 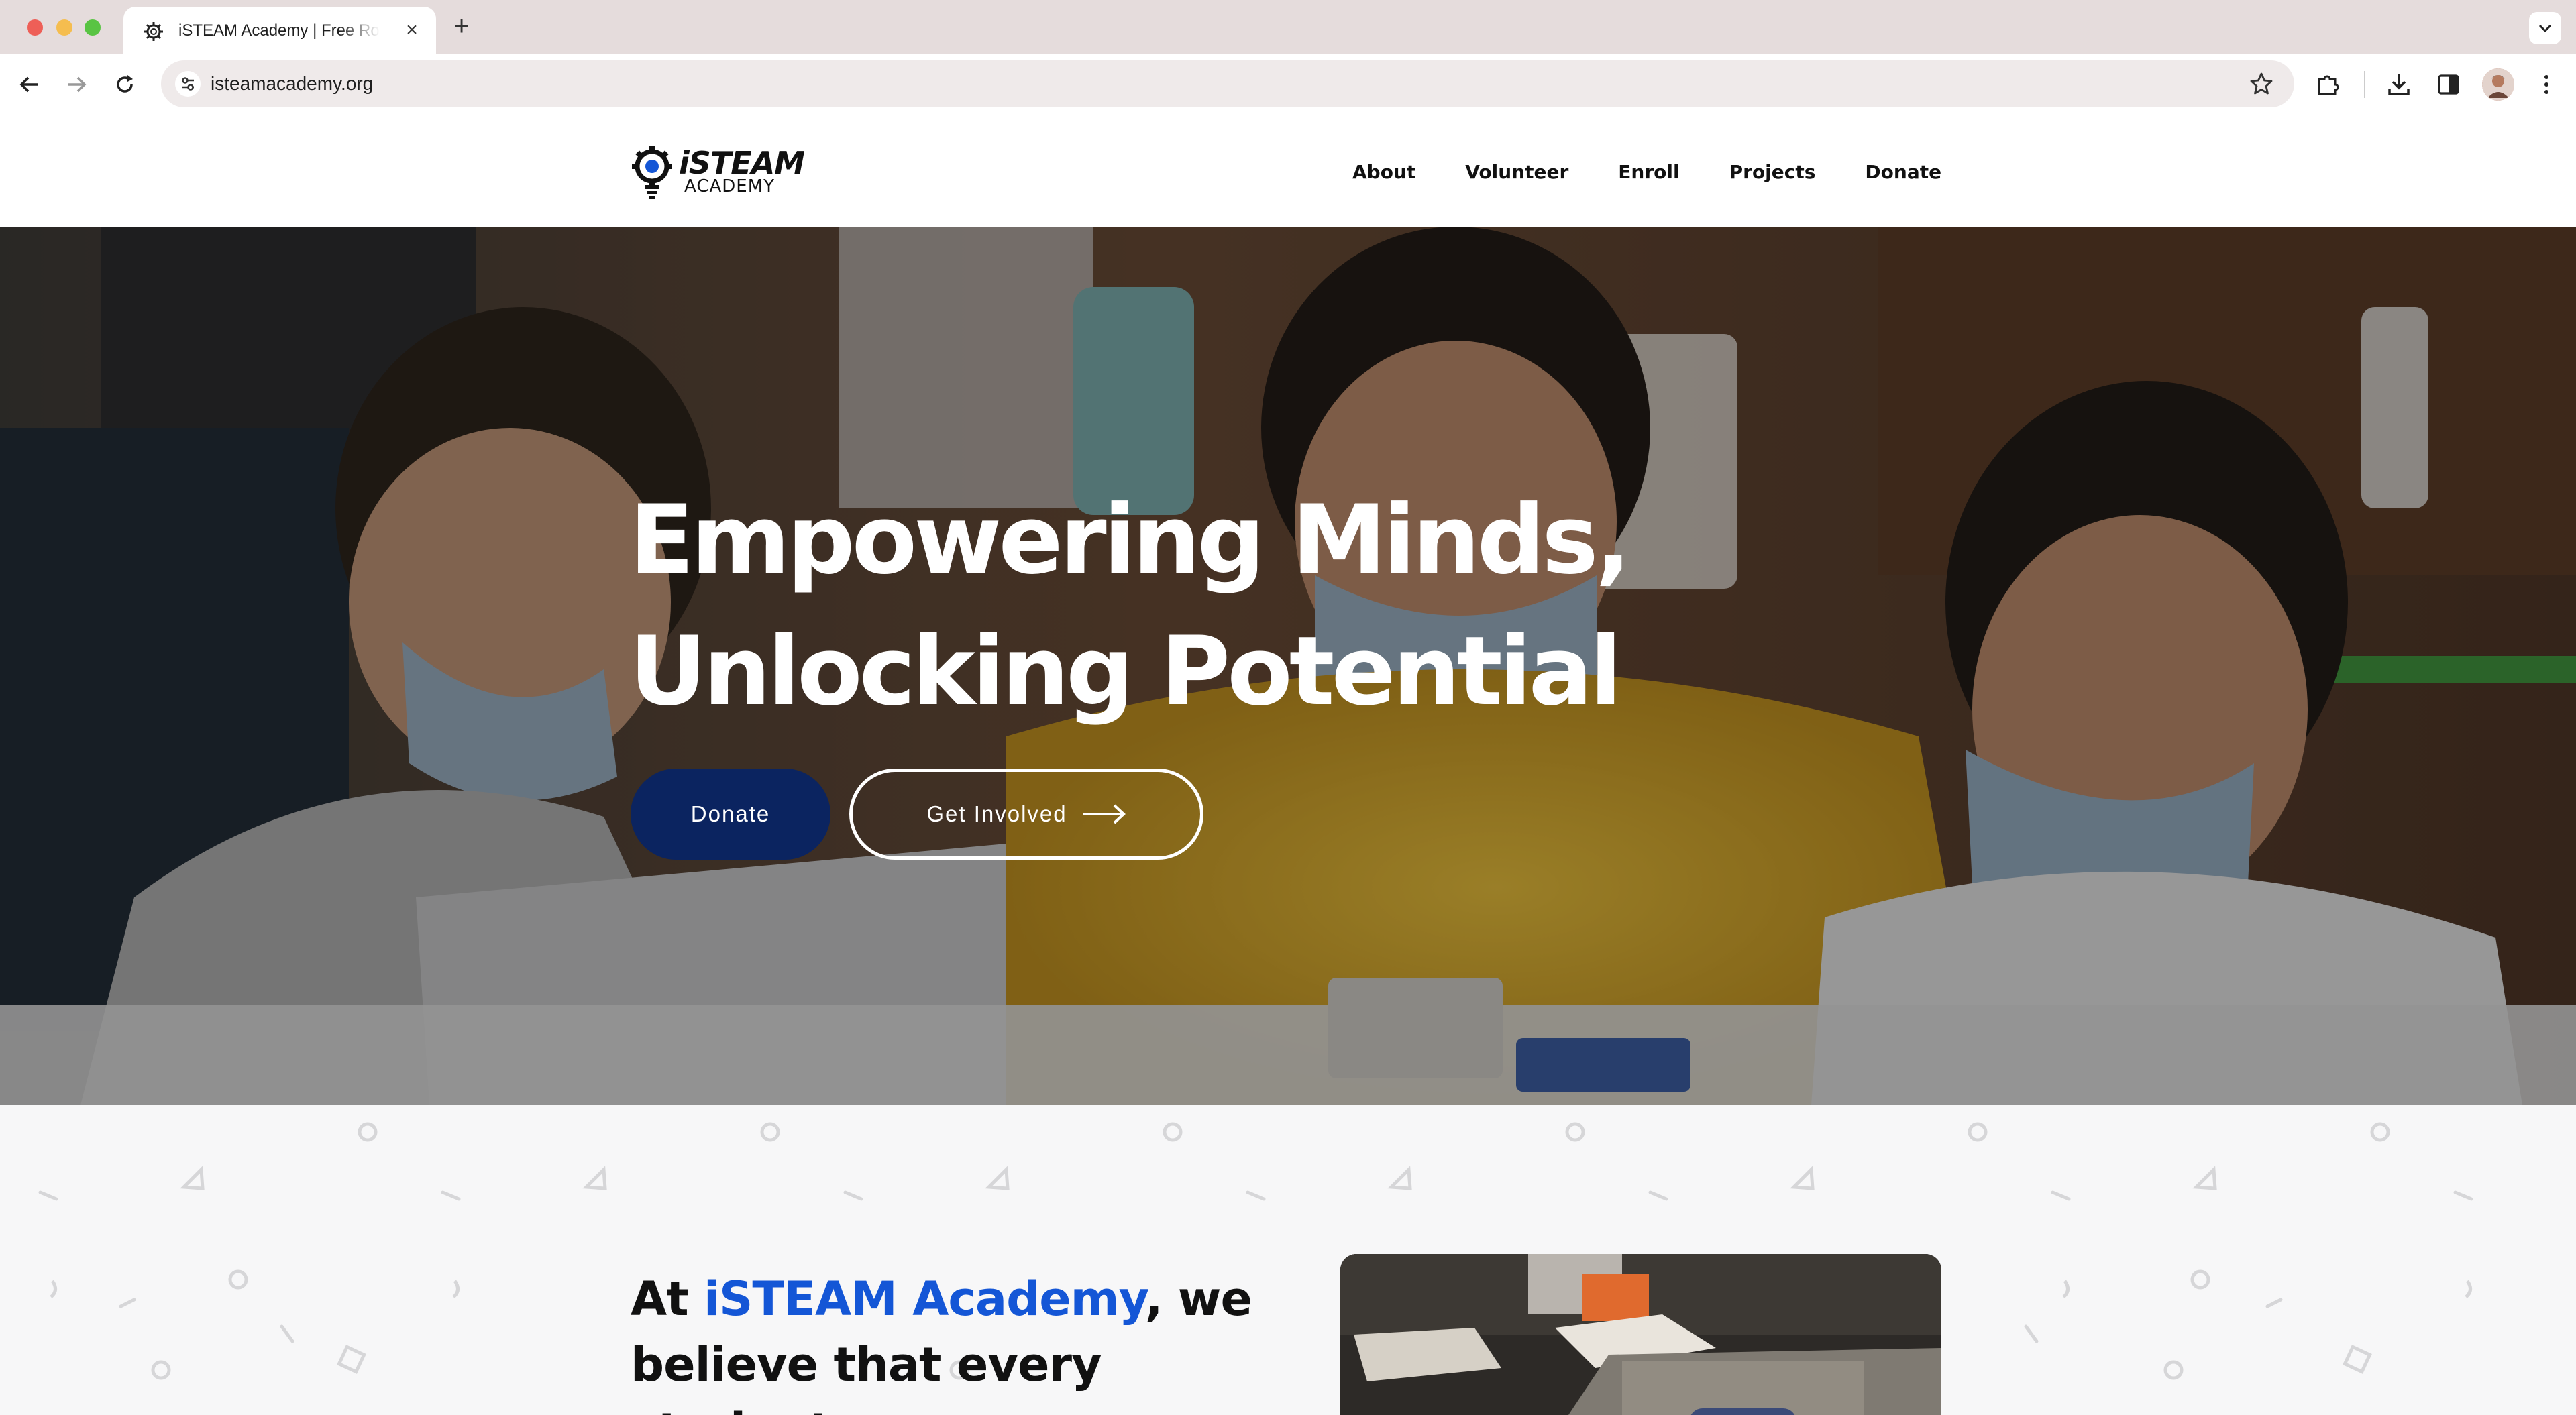 I want to click on intro-prefix: At, so click(x=667, y=1298).